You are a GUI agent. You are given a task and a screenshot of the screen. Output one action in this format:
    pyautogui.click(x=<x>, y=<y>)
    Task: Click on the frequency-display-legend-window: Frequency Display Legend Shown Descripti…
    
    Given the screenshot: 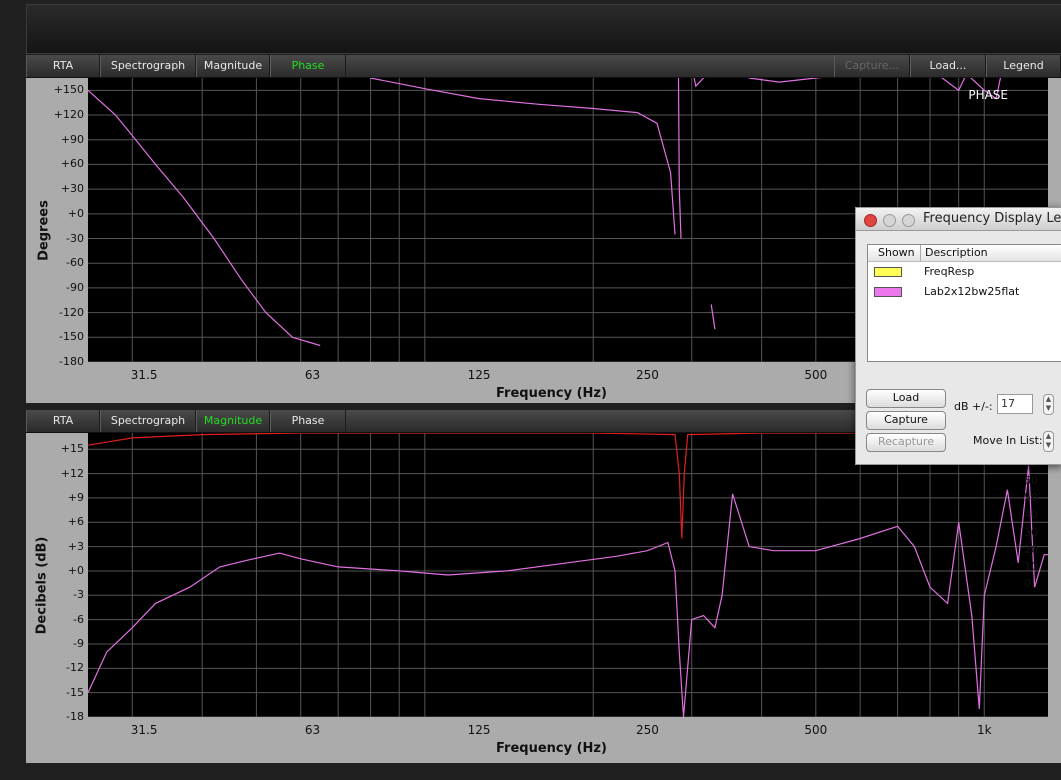 What is the action you would take?
    pyautogui.click(x=958, y=336)
    